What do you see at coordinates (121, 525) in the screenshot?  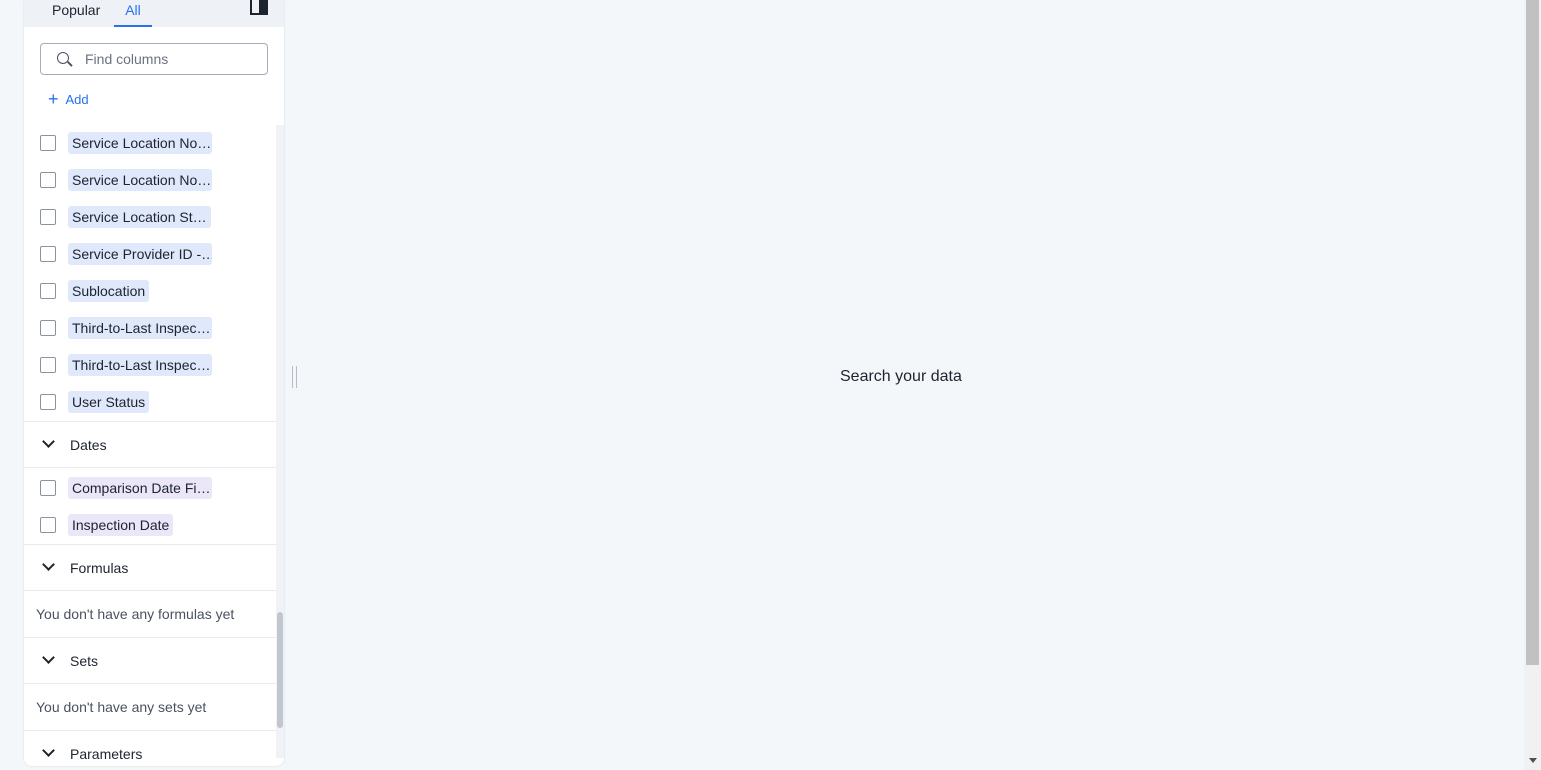 I see `column-chip: Inspection Date` at bounding box center [121, 525].